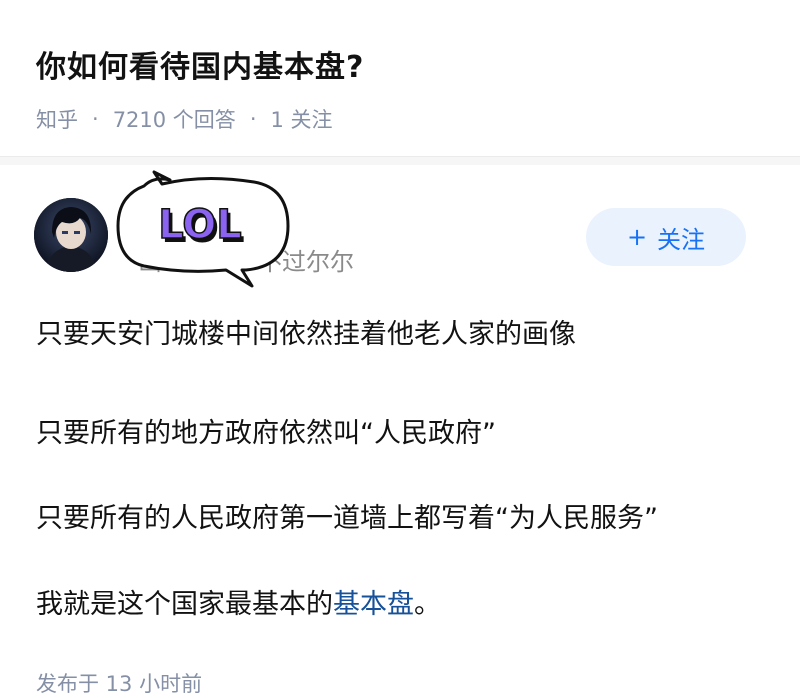 The image size is (800, 698). I want to click on answer-paragraph-last: 我就是这个国家最基本的基本盘。, so click(238, 601).